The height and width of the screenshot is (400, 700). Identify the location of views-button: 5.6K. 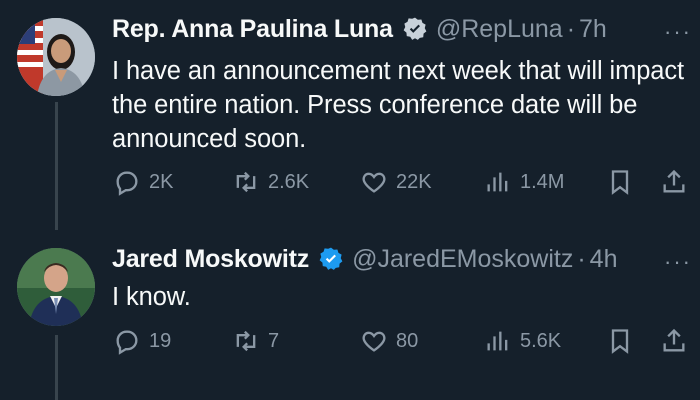
(522, 341).